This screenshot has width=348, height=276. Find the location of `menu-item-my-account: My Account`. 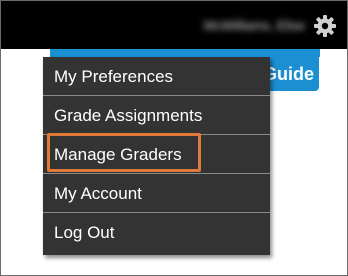

menu-item-my-account: My Account is located at coordinates (156, 193).